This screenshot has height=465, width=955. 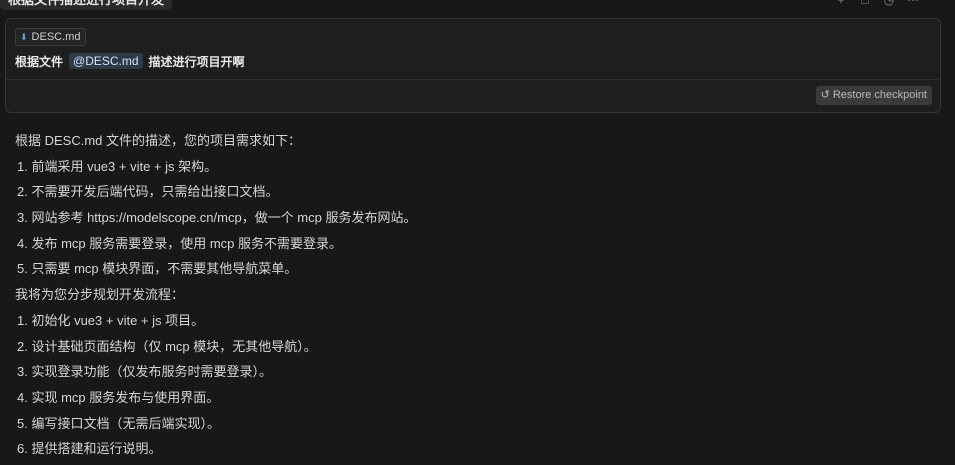 I want to click on restore-checkpoint-button: ↺ Restore checkpoint, so click(x=873, y=95).